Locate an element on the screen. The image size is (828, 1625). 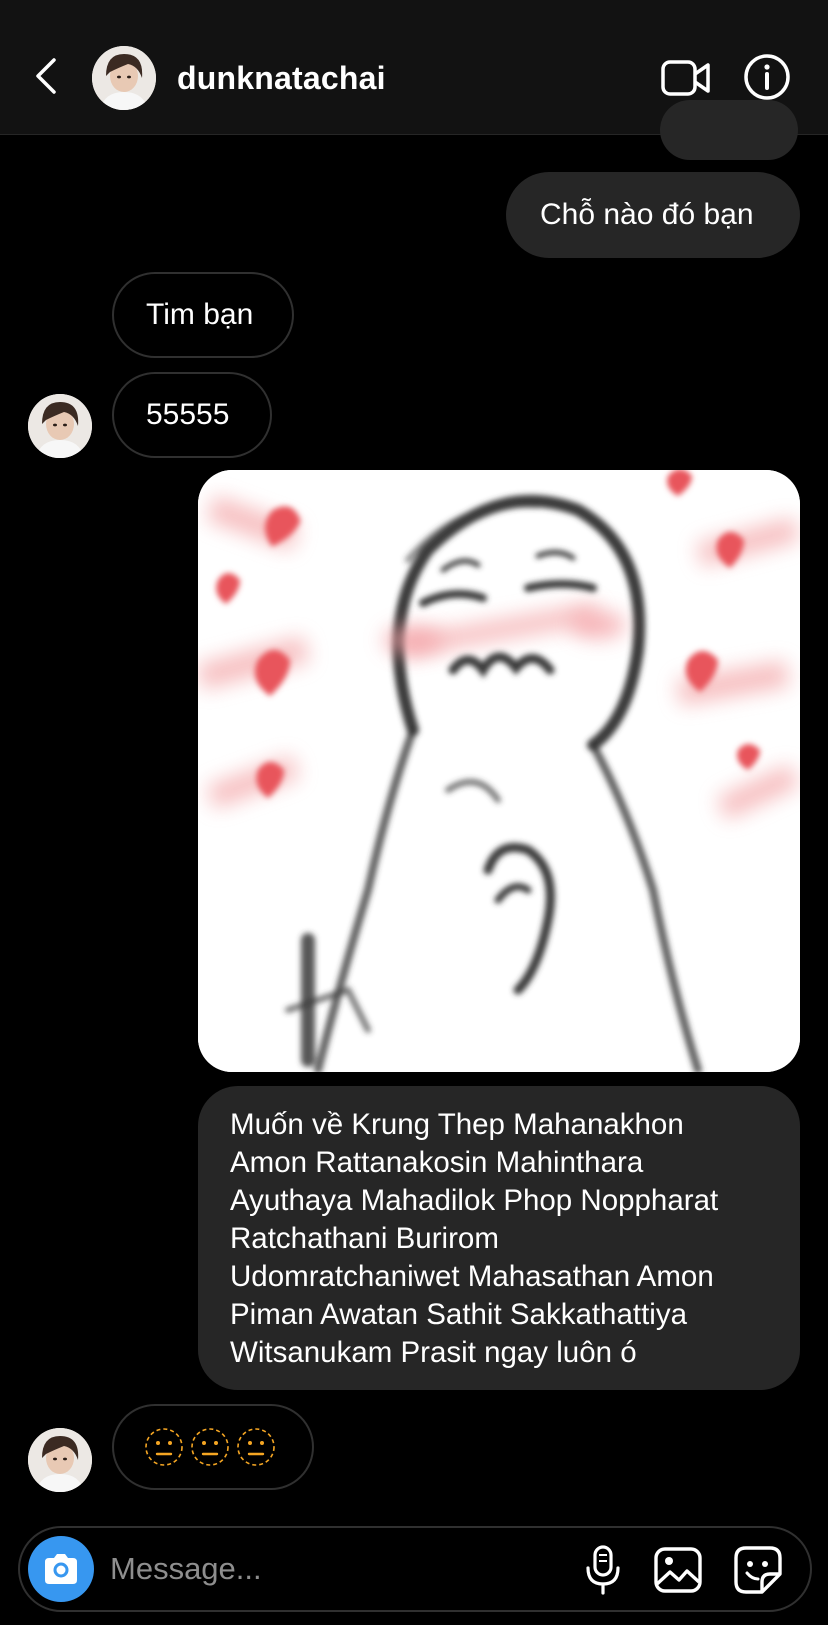
info-icon is located at coordinates (767, 77).